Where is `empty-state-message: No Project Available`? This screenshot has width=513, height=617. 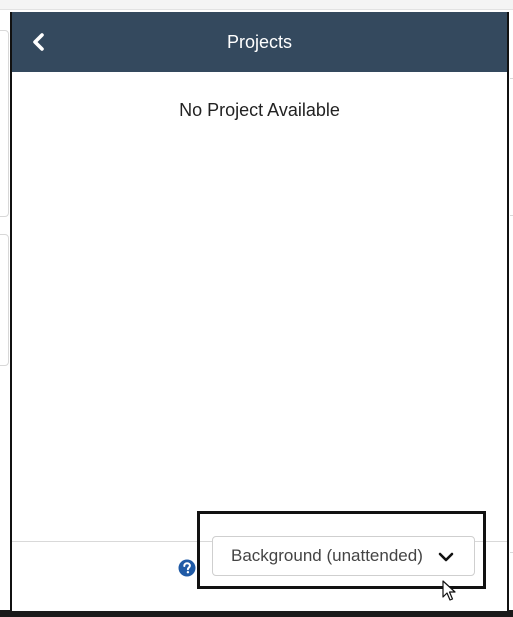 empty-state-message: No Project Available is located at coordinates (259, 110).